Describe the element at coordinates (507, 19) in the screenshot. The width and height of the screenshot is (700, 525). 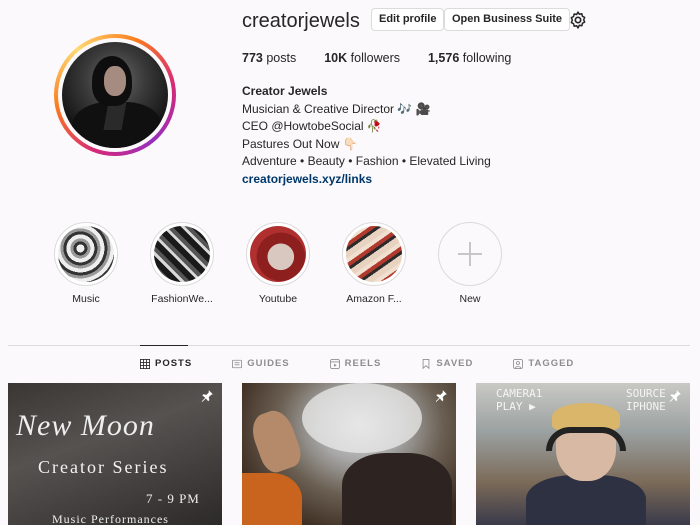
I see `open-business-suite-button: Open Business Suite` at that location.